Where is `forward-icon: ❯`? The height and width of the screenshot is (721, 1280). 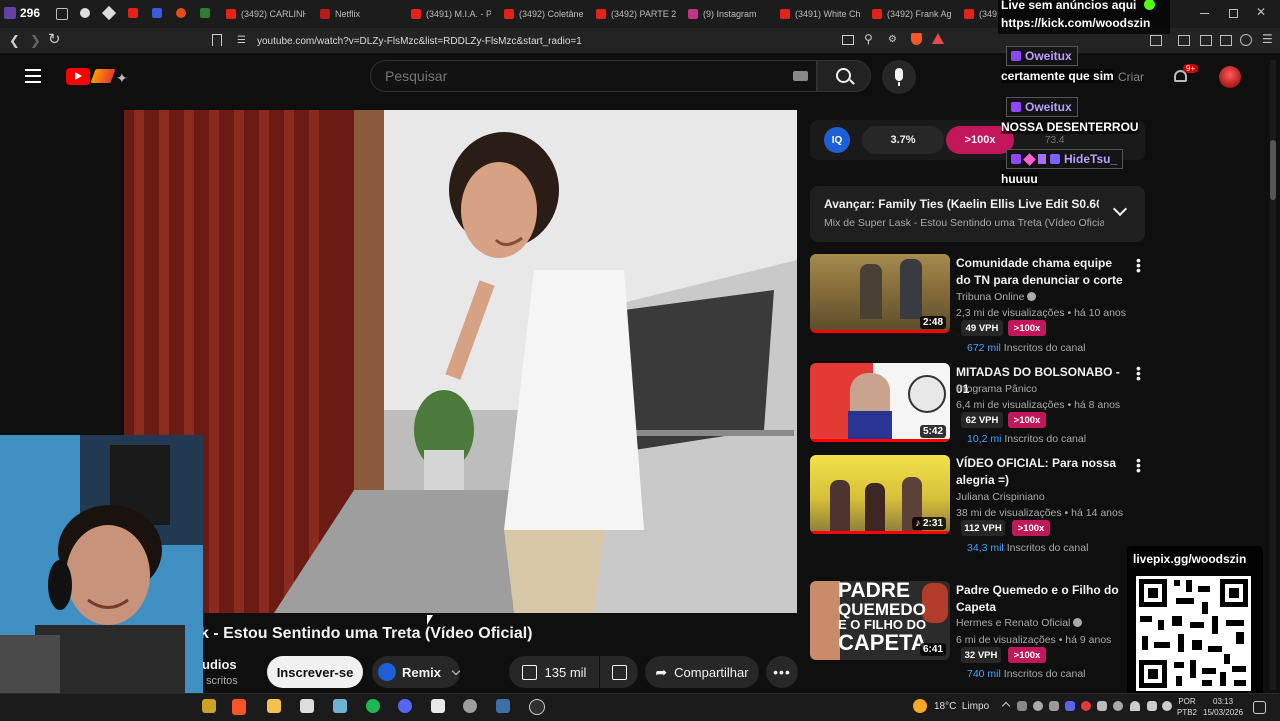
forward-icon: ❯ is located at coordinates (35, 41).